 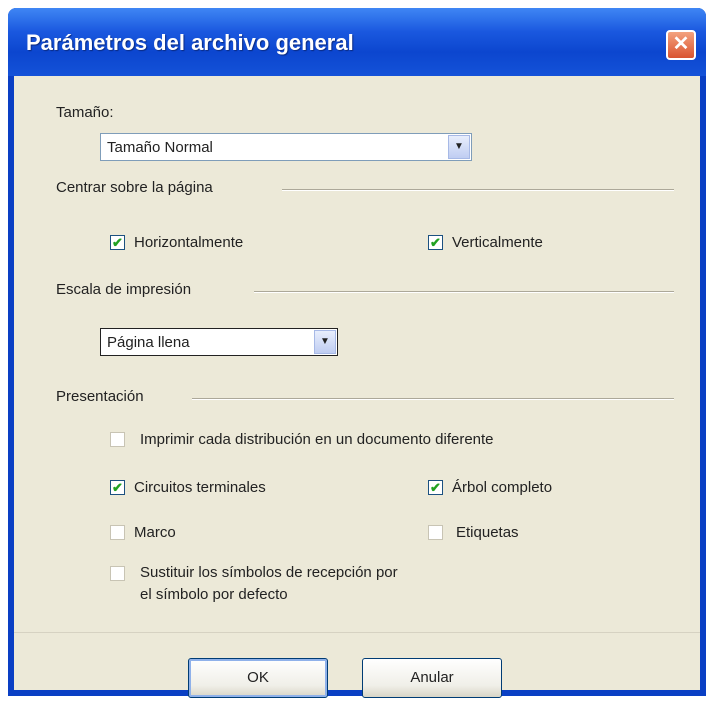 I want to click on size-select-value: Tamaño Normal, so click(x=160, y=147).